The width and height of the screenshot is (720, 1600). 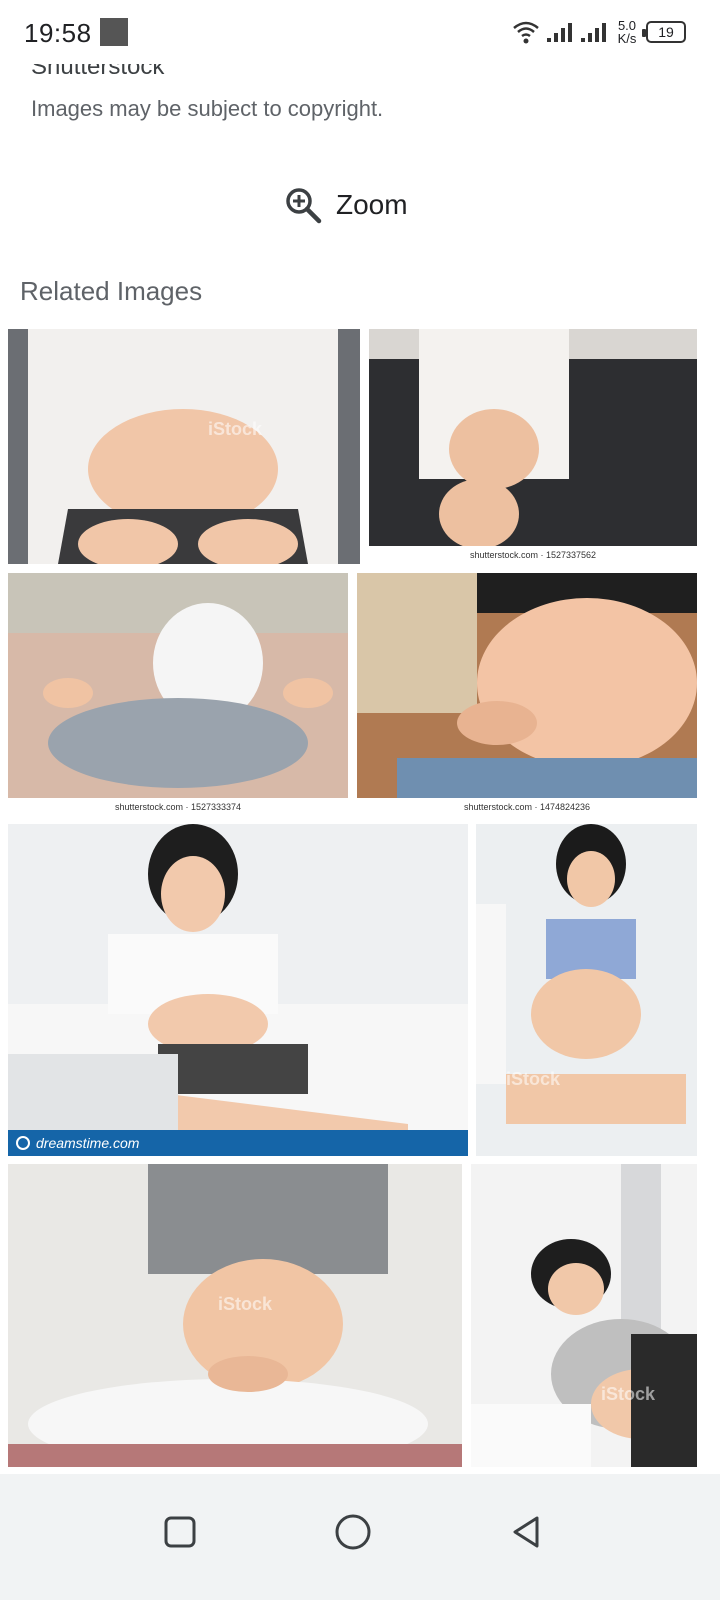 I want to click on system-nav-bar, so click(x=360, y=1537).